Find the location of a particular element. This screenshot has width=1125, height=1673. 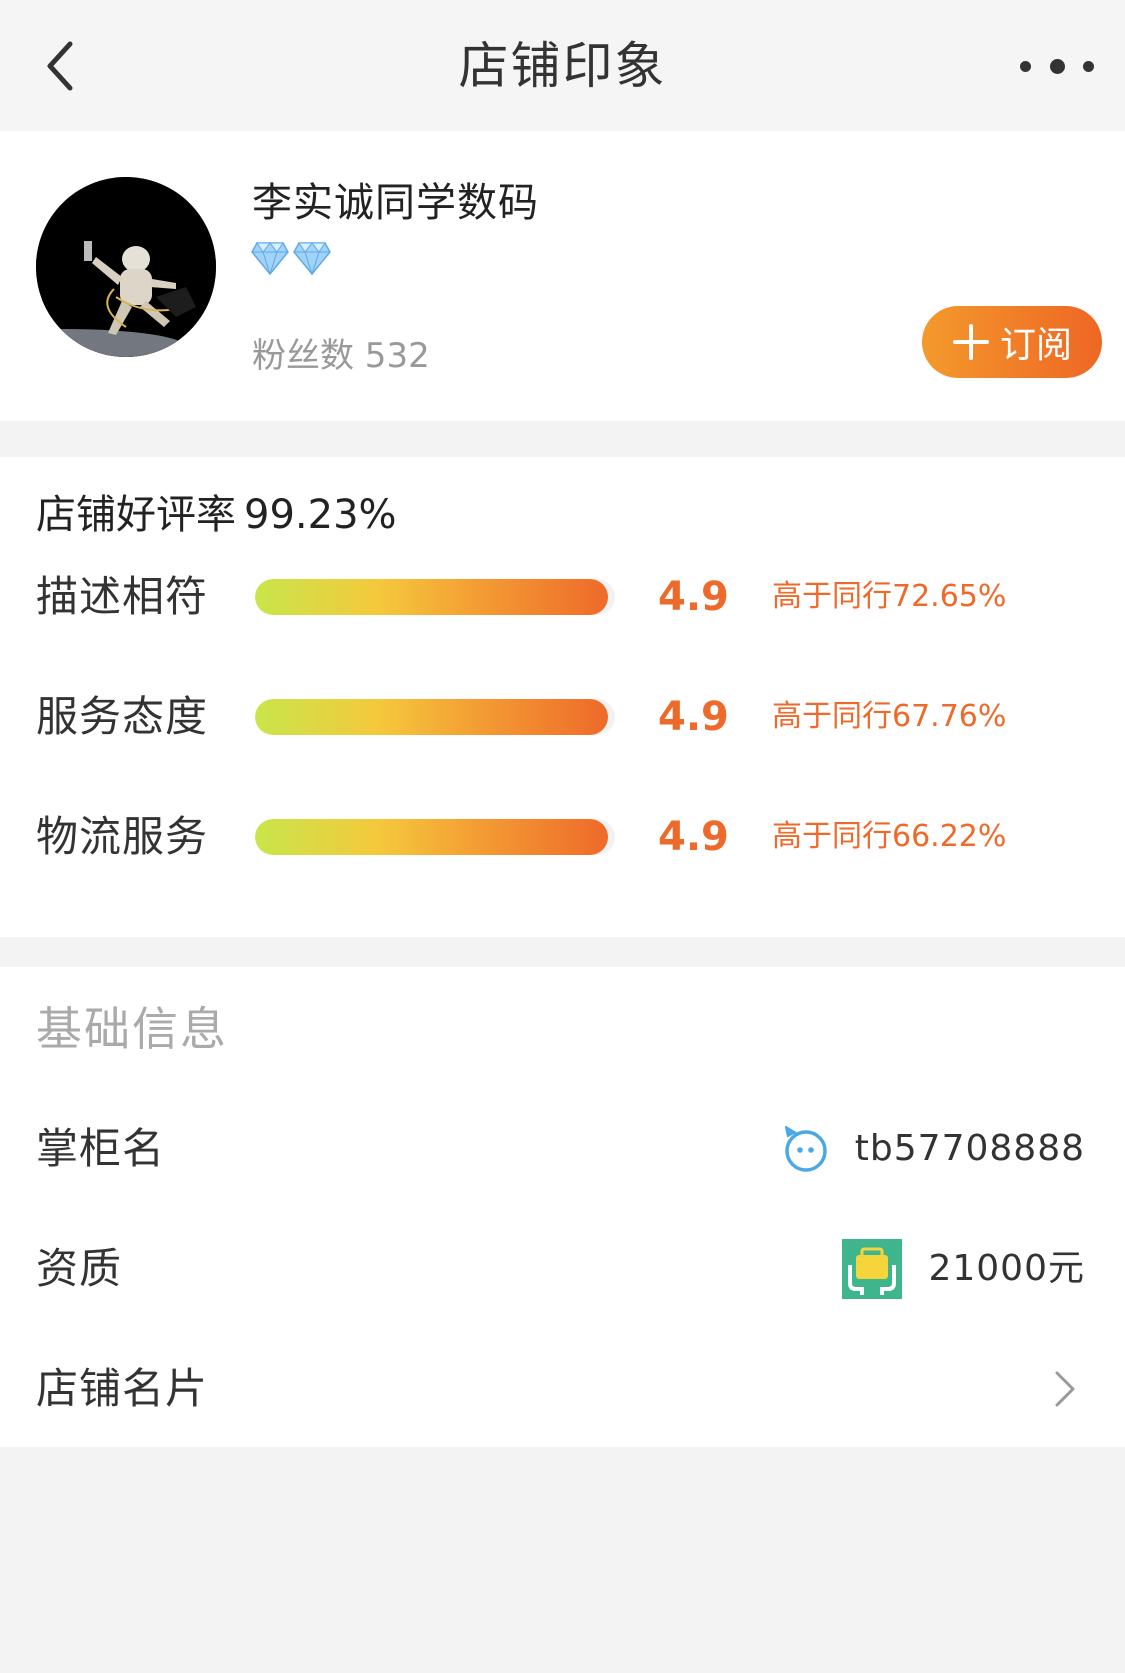

more-button is located at coordinates (1057, 66).